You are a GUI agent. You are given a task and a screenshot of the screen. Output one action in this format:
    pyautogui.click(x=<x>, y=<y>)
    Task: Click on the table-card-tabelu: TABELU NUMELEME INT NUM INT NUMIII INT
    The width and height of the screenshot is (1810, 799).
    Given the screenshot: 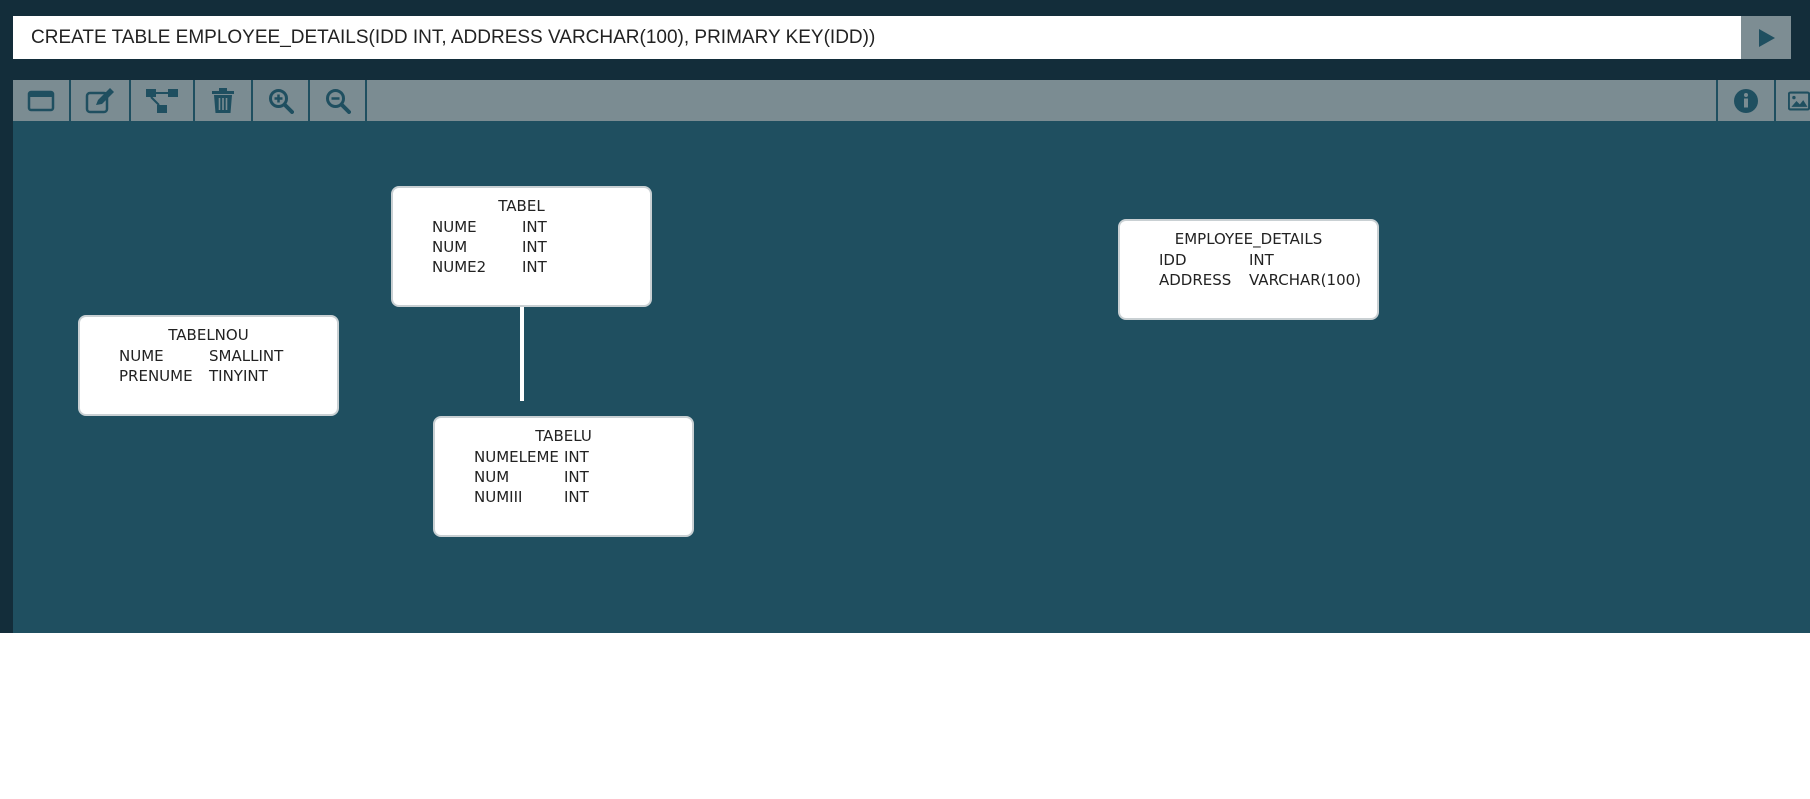 What is the action you would take?
    pyautogui.click(x=563, y=476)
    